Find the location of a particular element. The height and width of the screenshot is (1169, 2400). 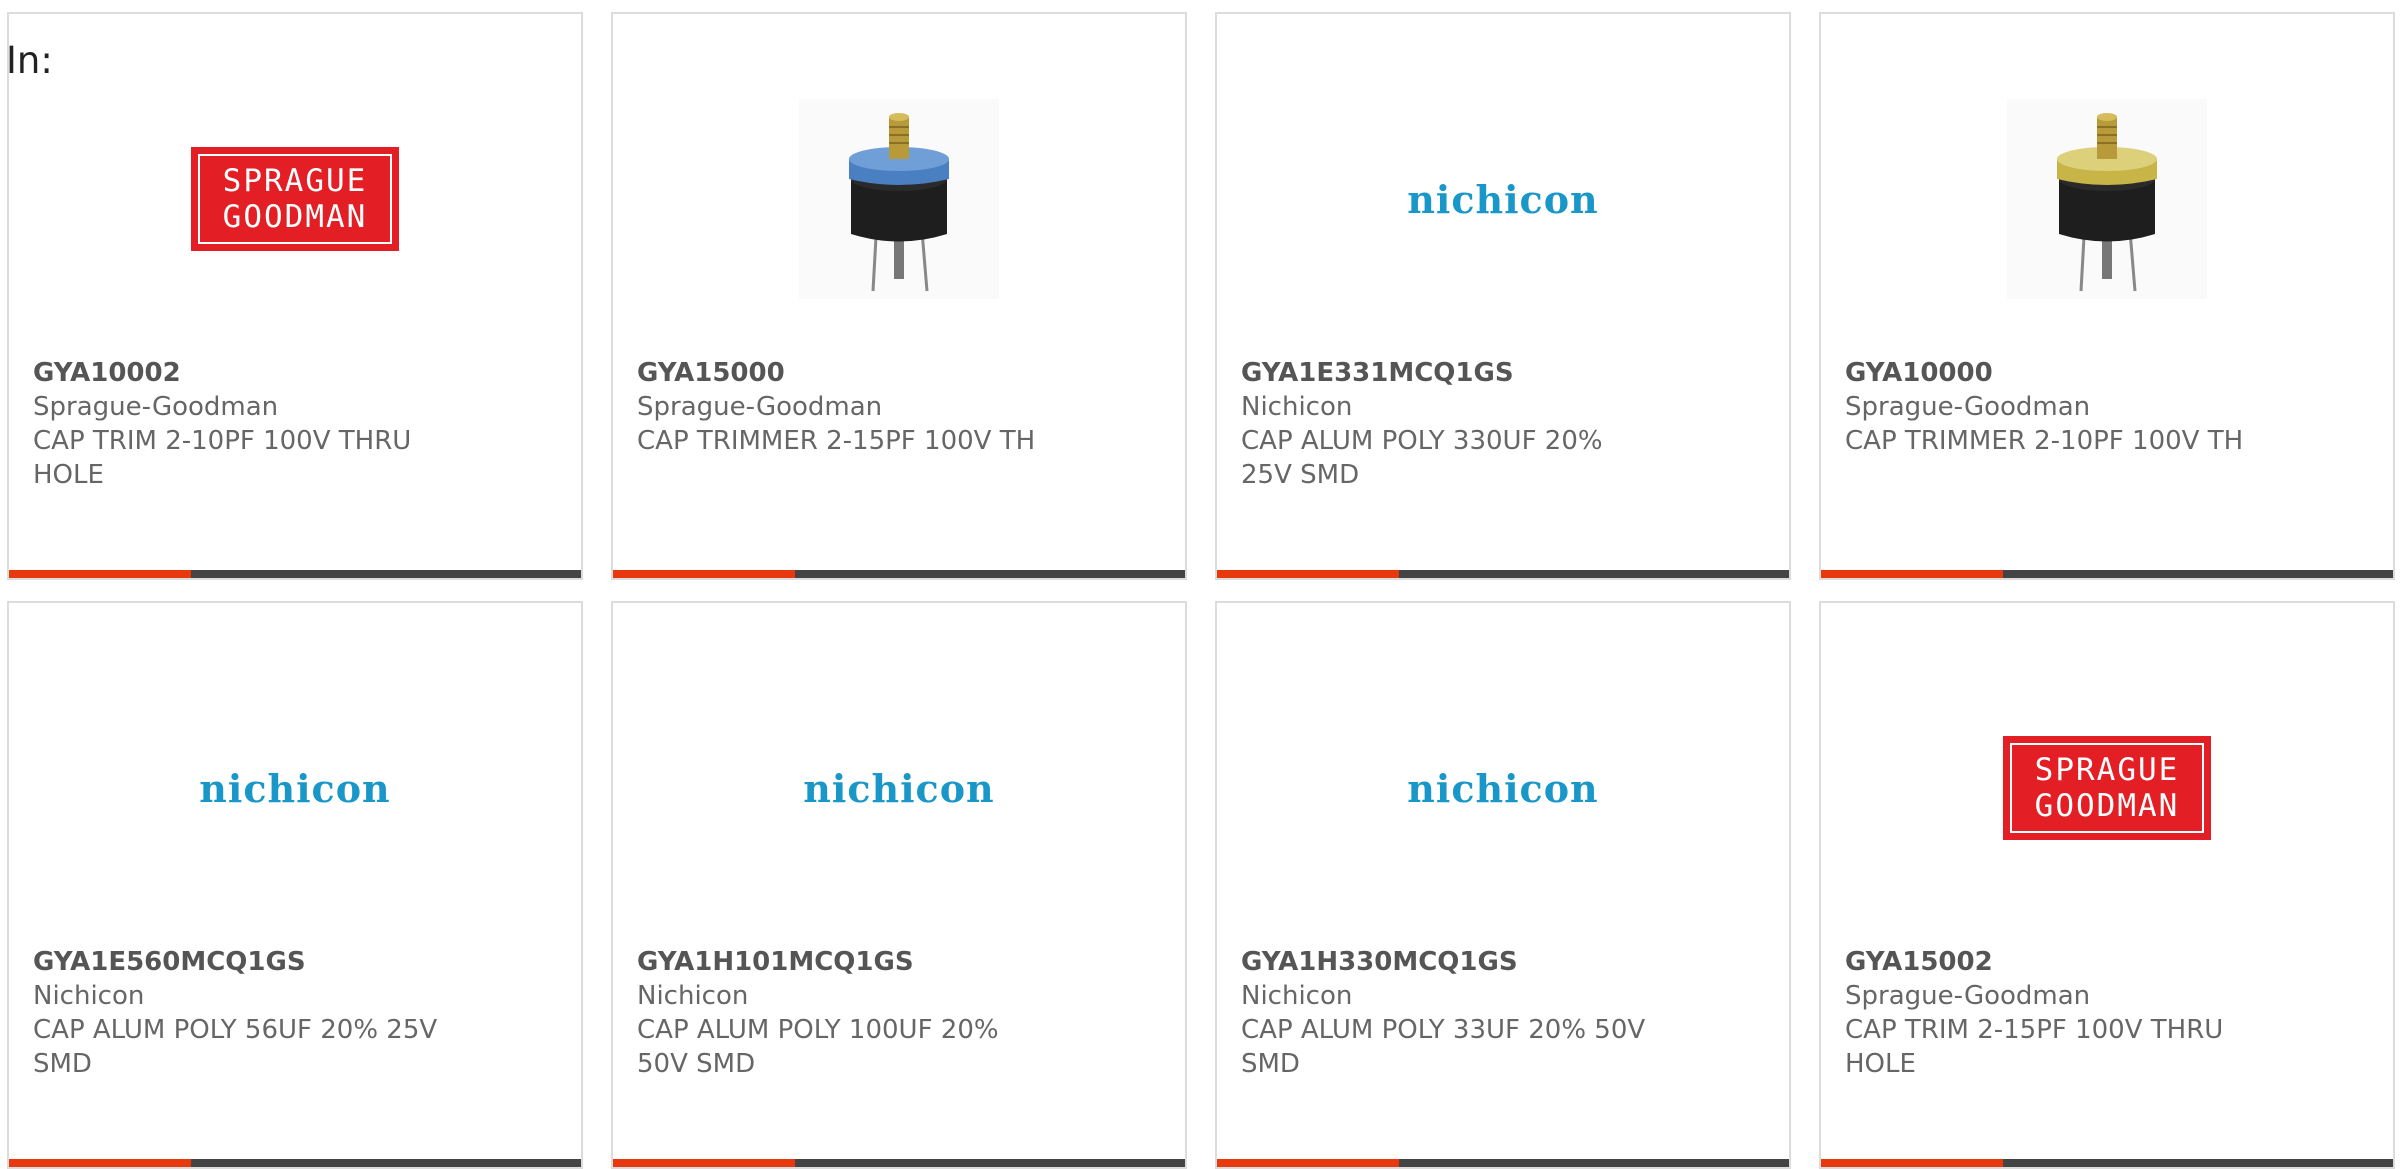

product-description: CAP TRIM 2-10PF 100V THRU HOLE is located at coordinates (222, 458).